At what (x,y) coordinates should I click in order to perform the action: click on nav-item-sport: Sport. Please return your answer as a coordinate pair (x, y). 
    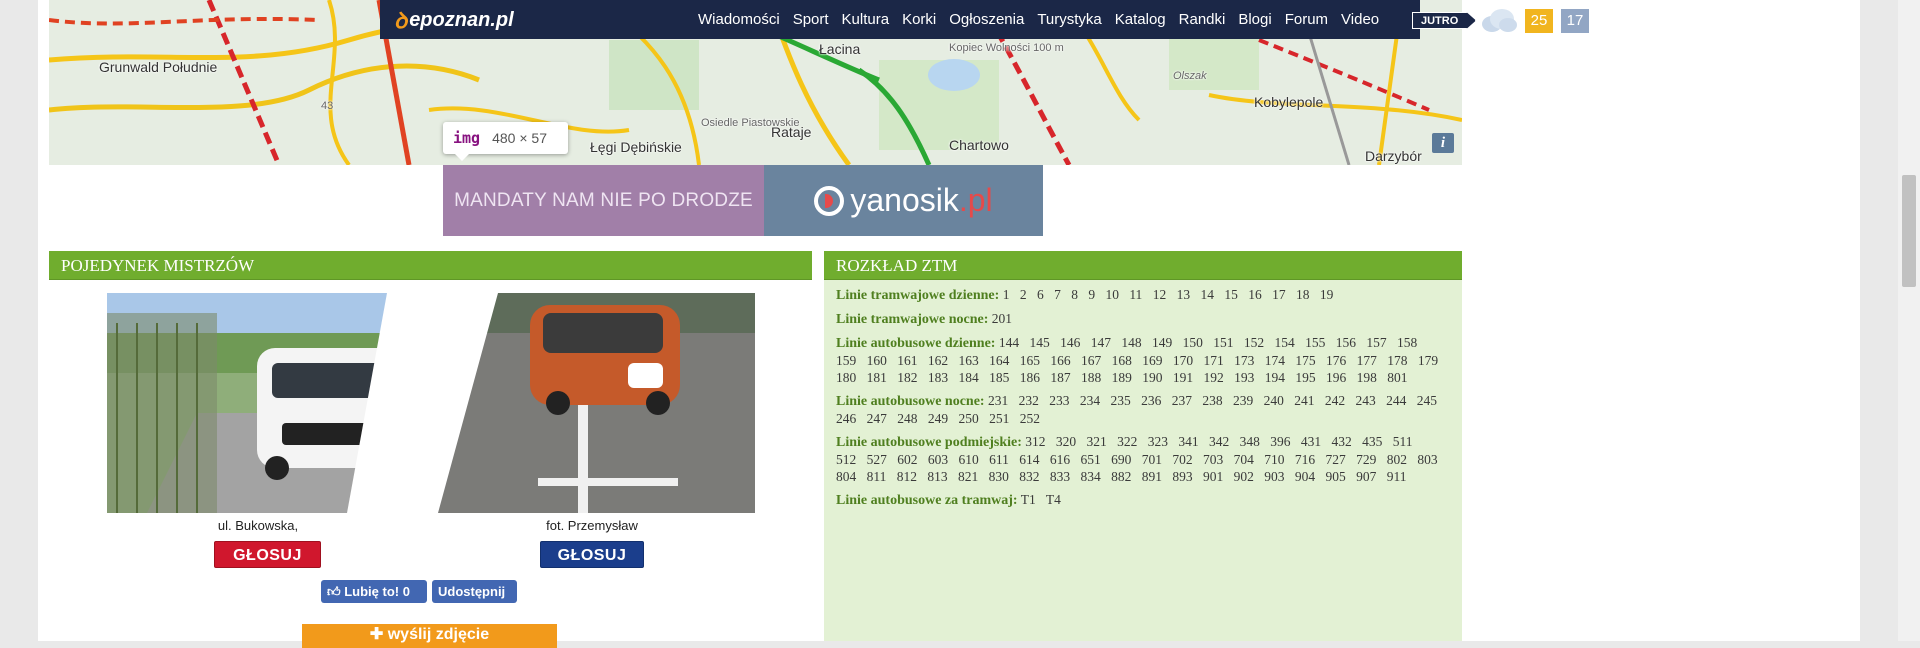
    Looking at the image, I should click on (811, 19).